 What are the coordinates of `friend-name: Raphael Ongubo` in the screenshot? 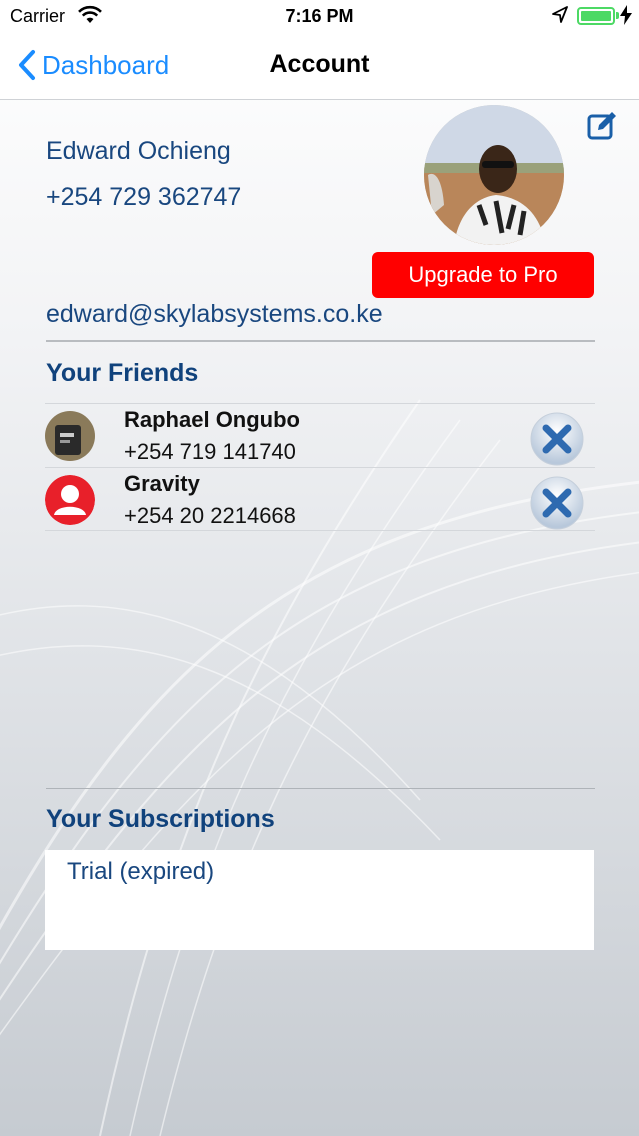 It's located at (212, 419).